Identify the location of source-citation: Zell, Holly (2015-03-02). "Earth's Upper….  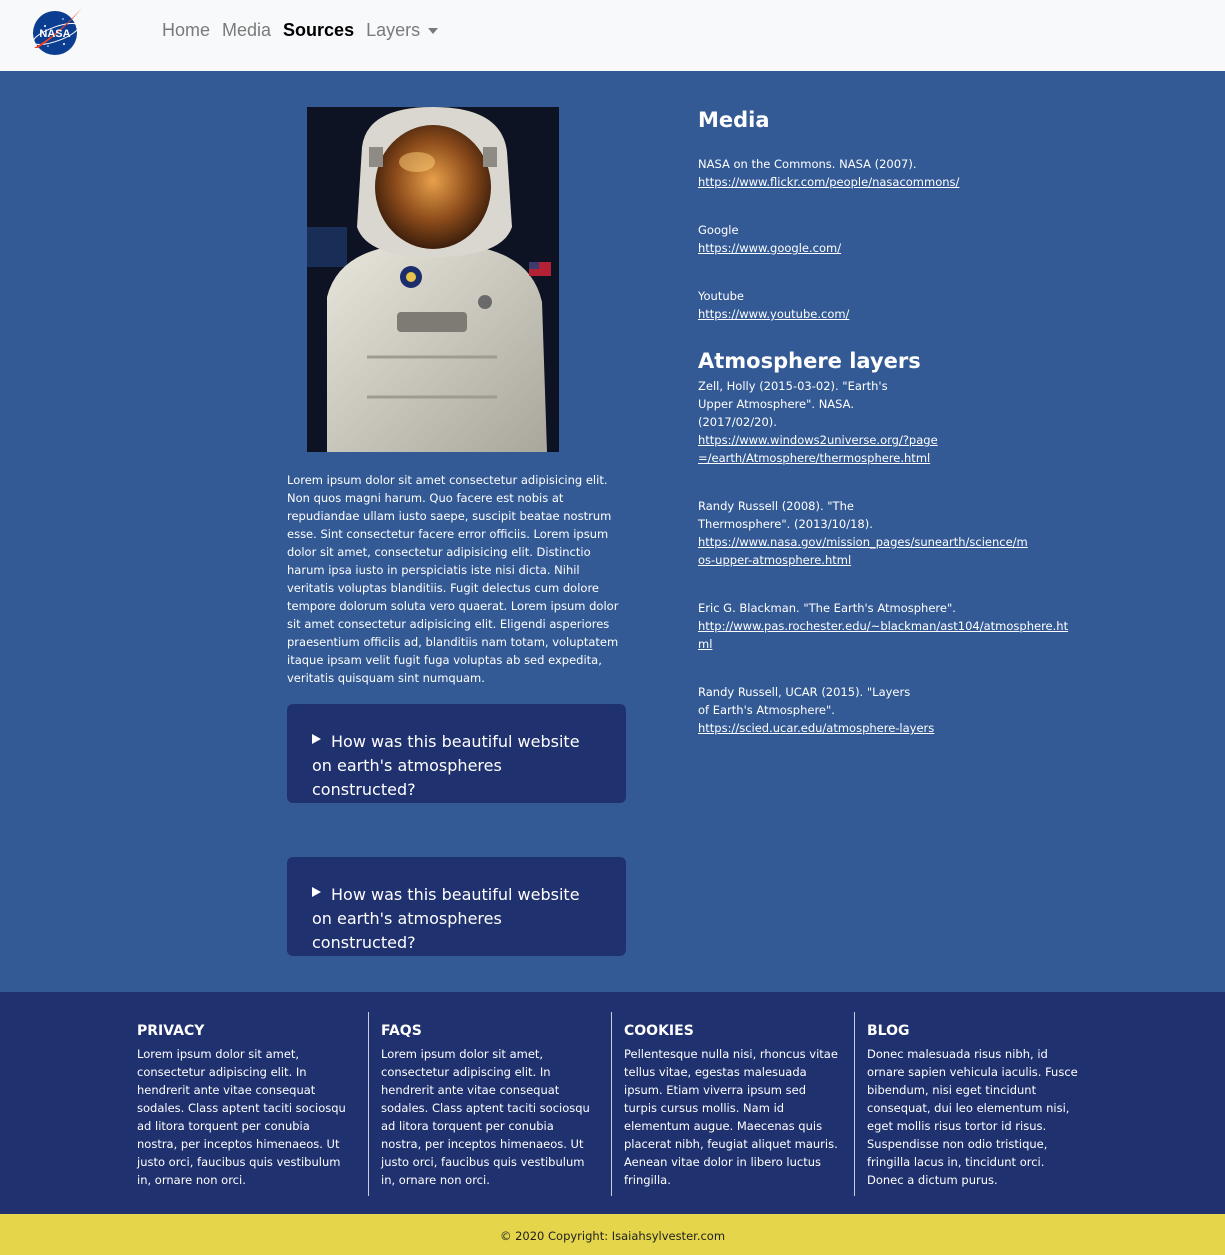
(793, 404).